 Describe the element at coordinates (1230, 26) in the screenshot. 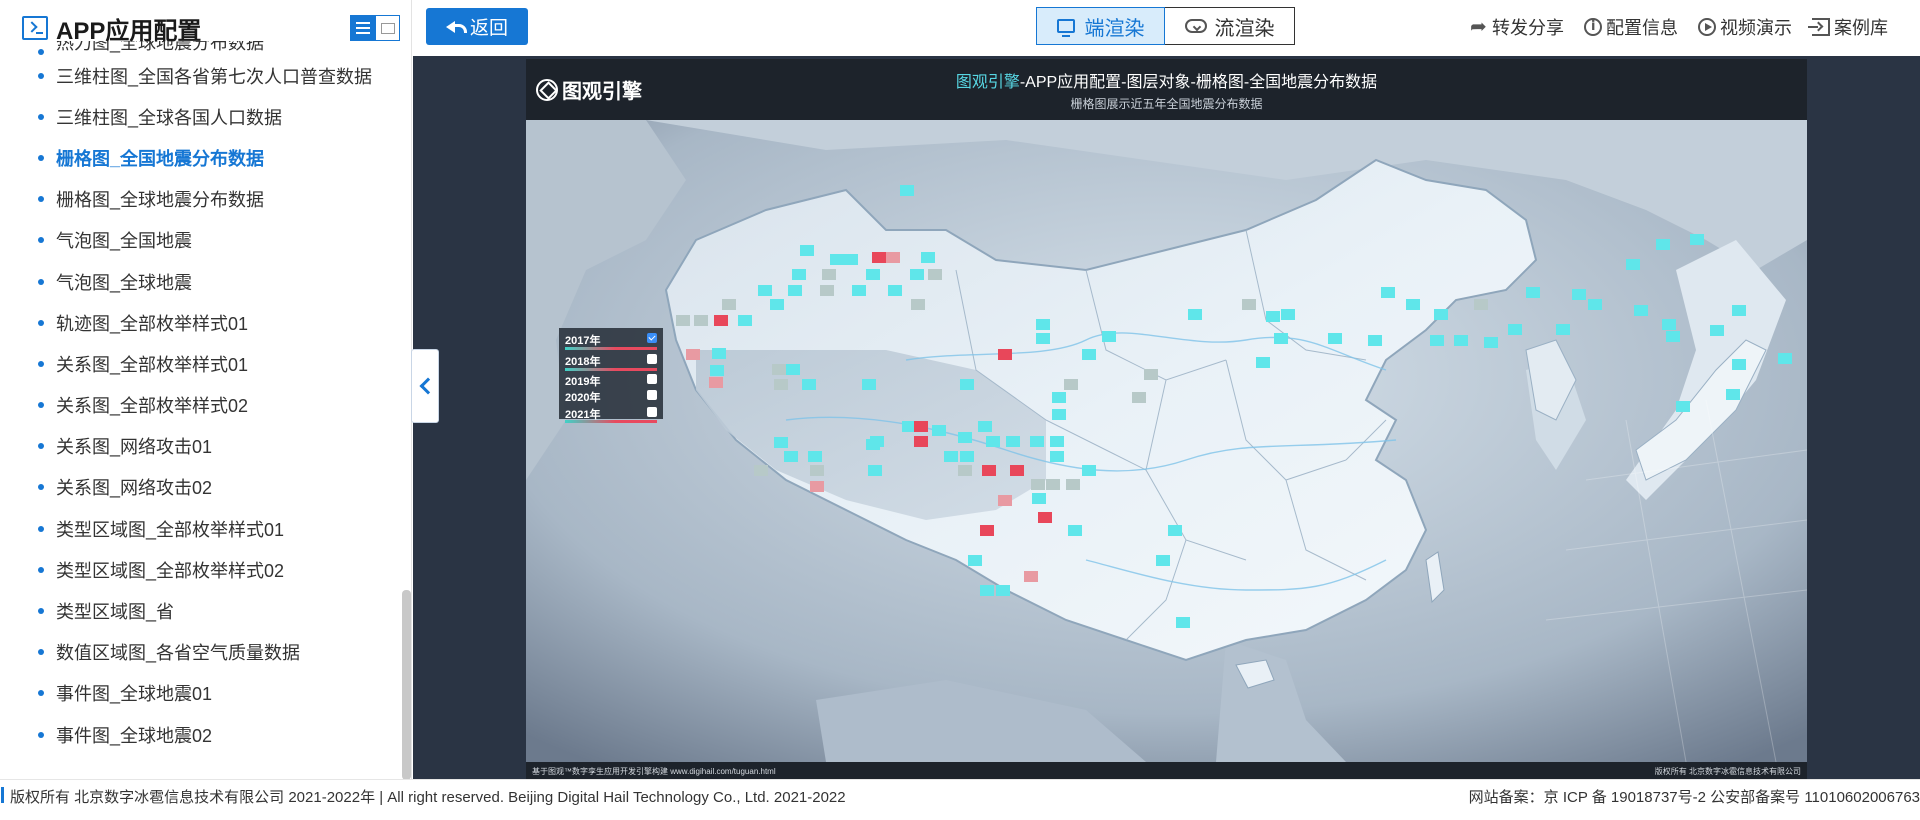

I see `stream-render-button: 流渲染` at that location.